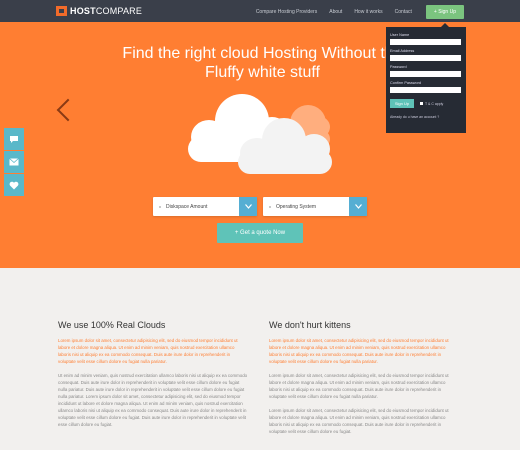 The image size is (520, 450). Describe the element at coordinates (310, 325) in the screenshot. I see `section-title: We don't hurt kittens` at that location.